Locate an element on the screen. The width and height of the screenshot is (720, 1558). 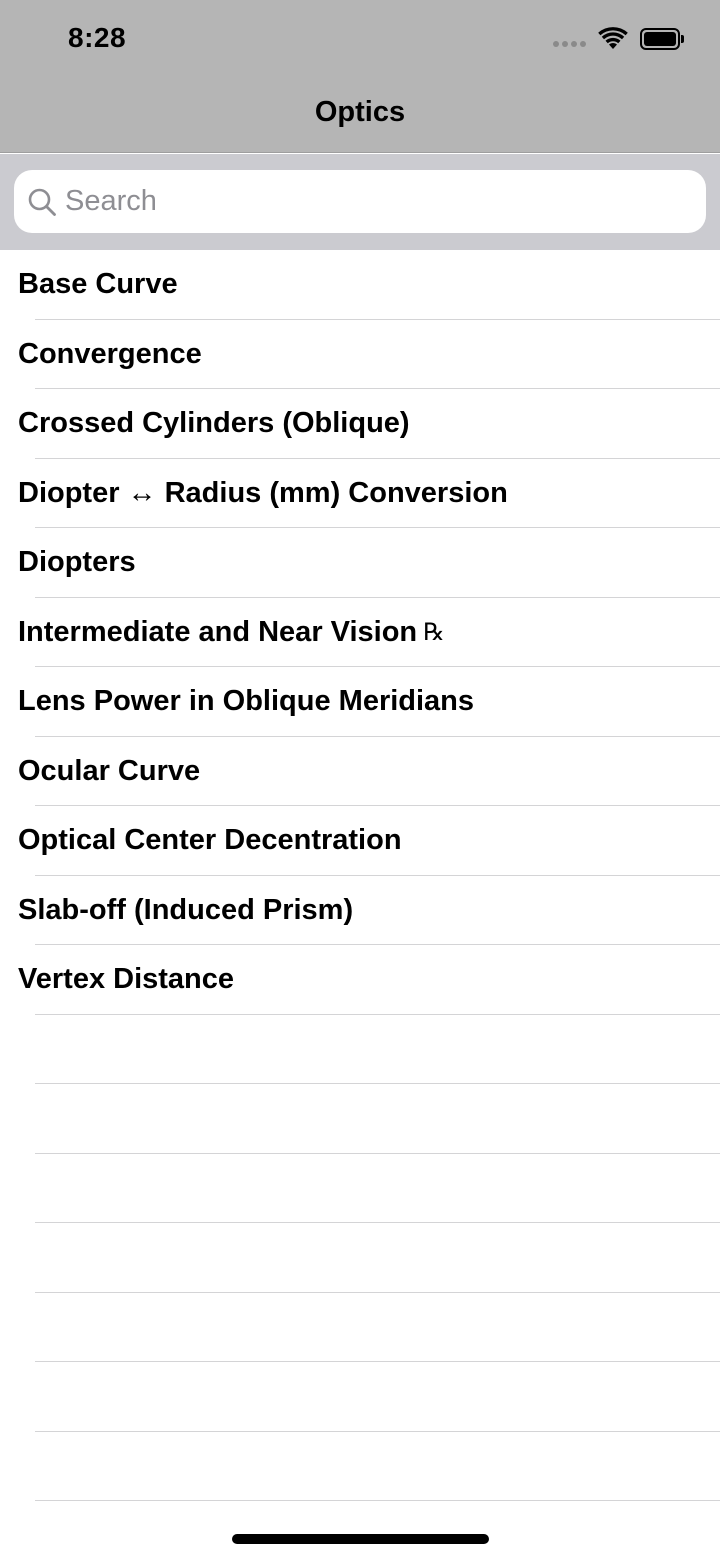
search-input is located at coordinates (365, 201).